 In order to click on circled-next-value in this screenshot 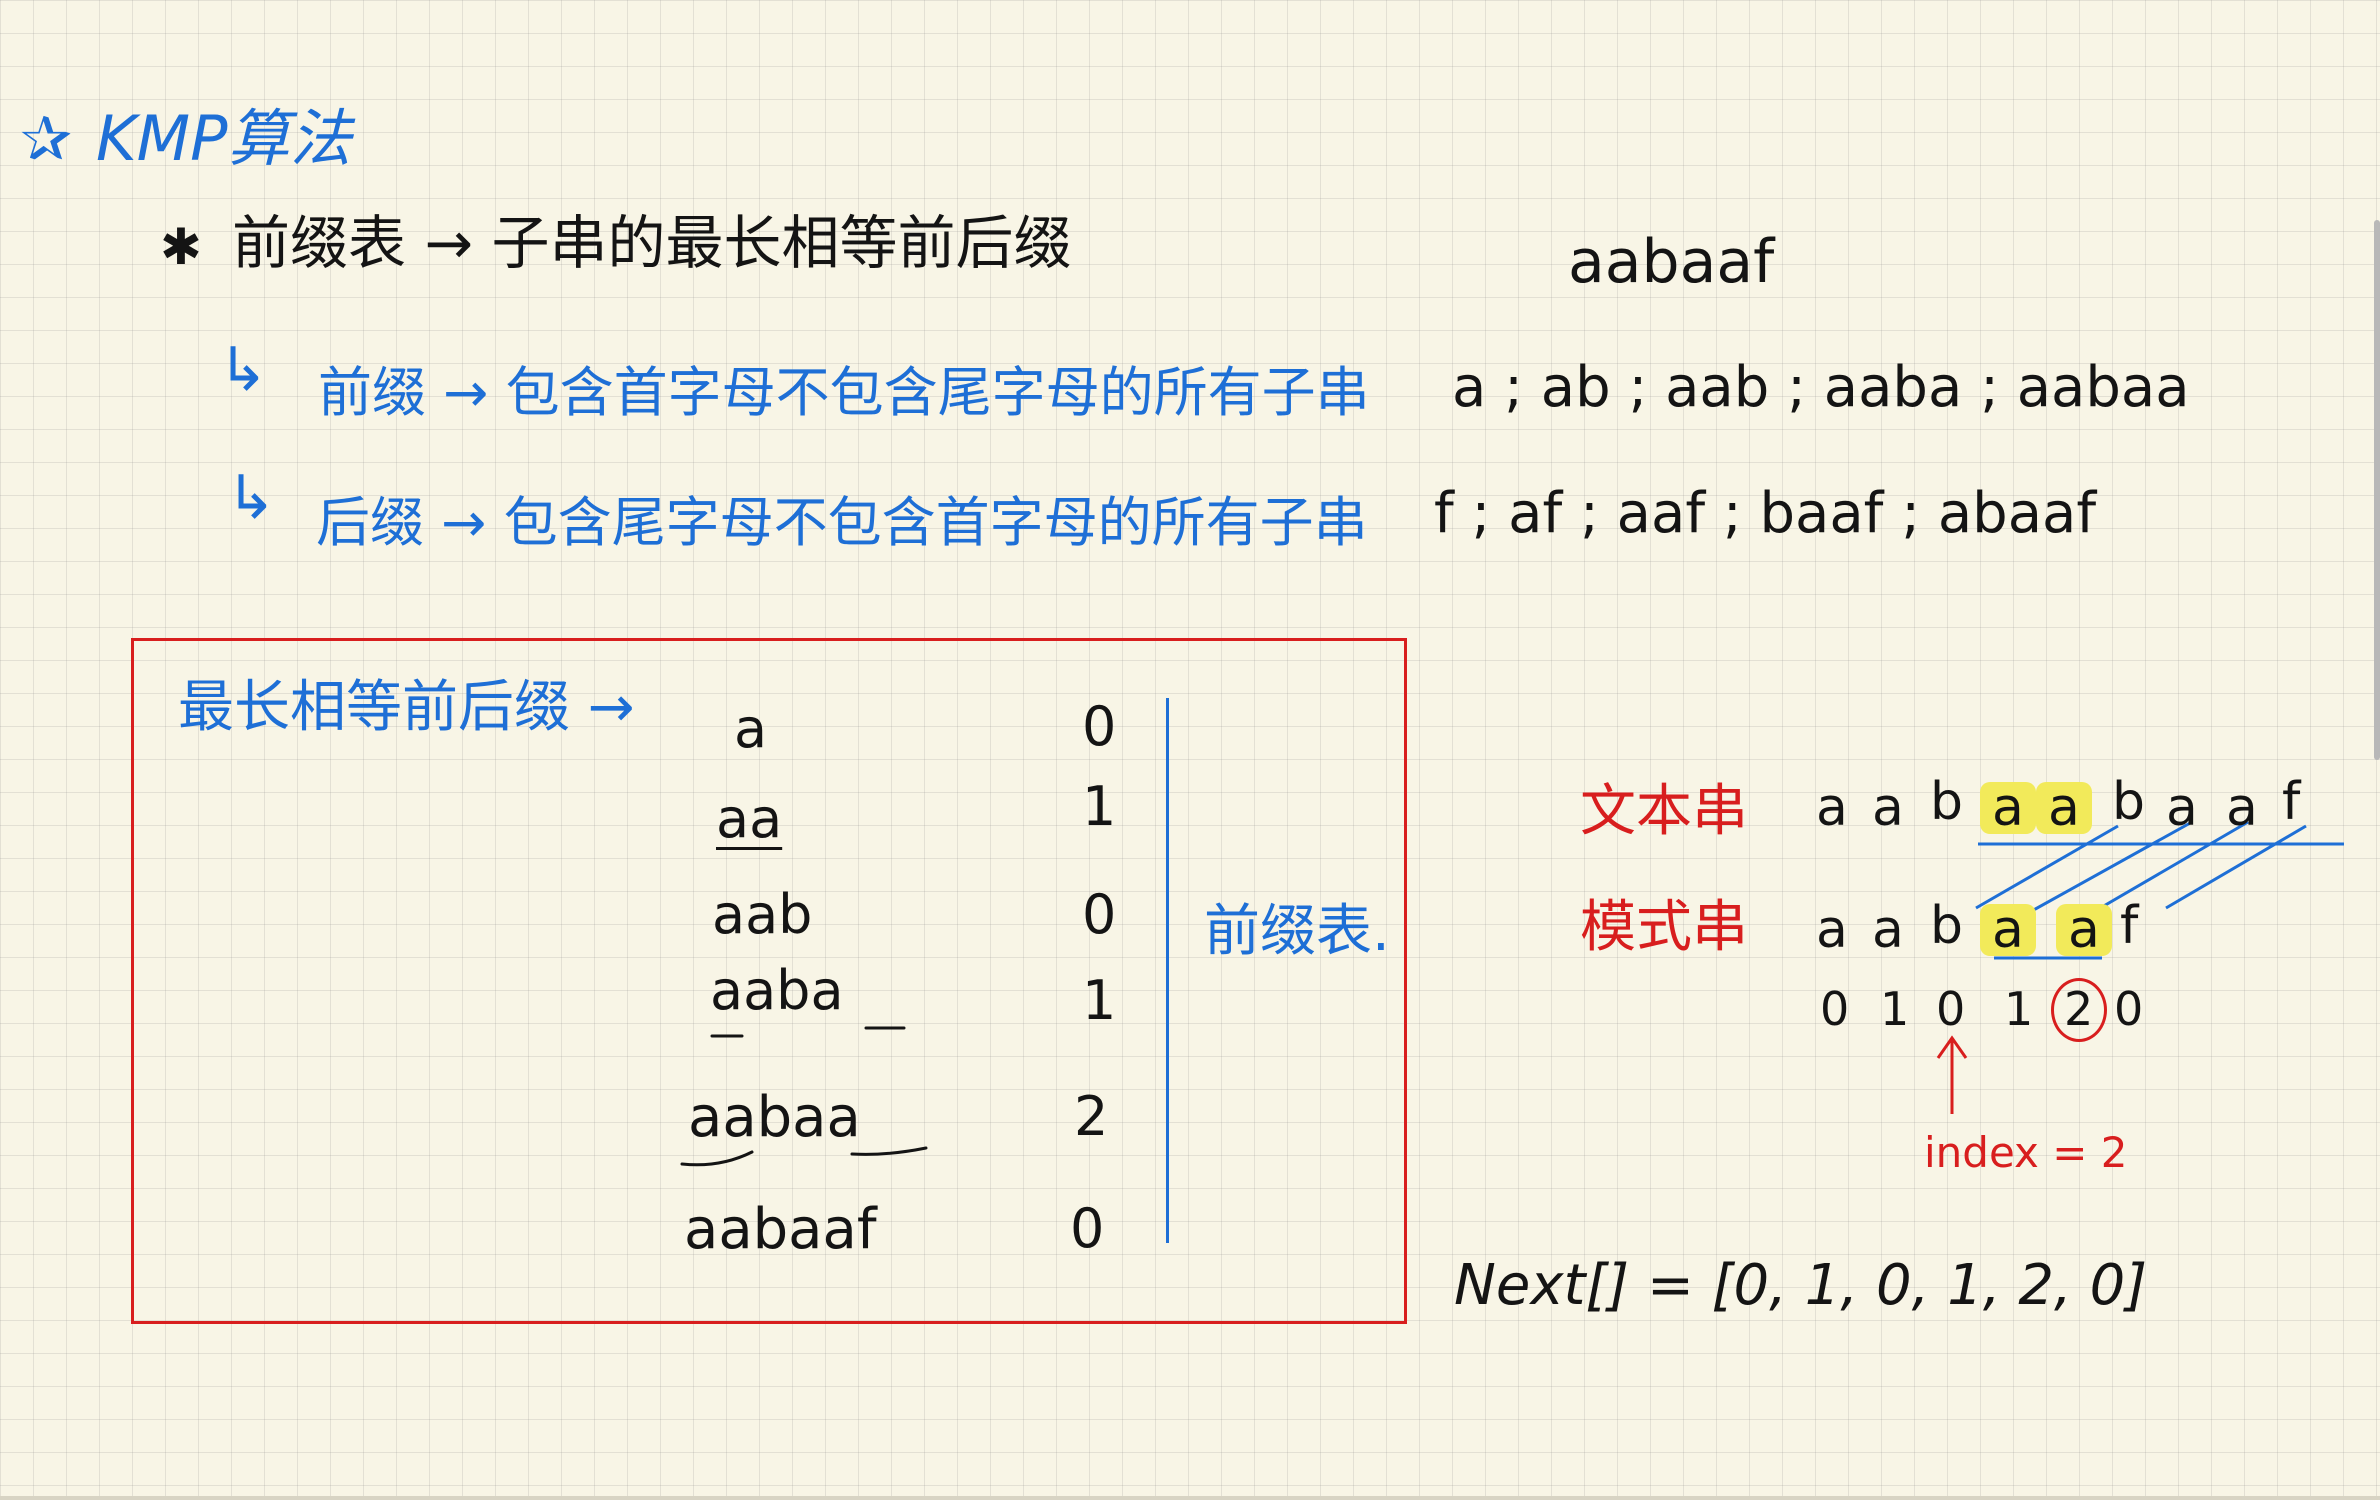, I will do `click(2079, 1010)`.